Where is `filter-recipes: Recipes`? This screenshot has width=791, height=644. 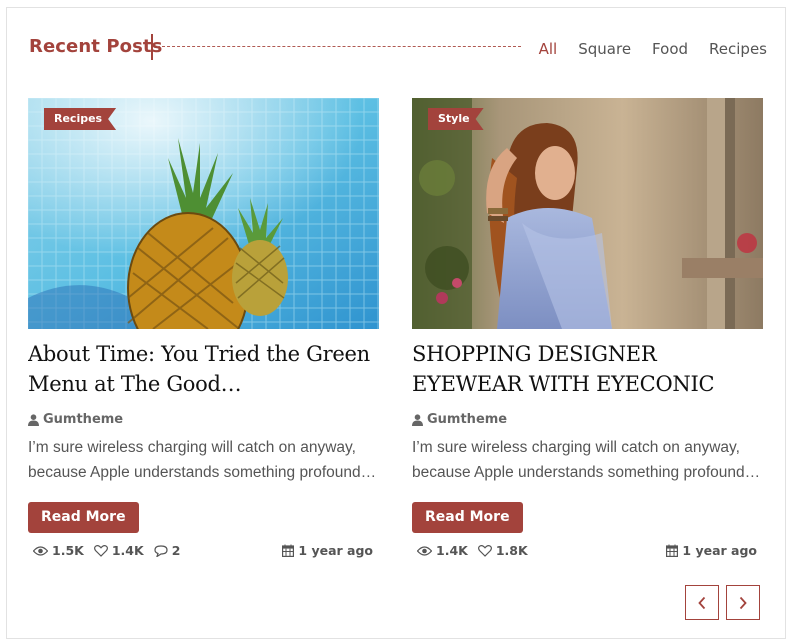 filter-recipes: Recipes is located at coordinates (738, 49).